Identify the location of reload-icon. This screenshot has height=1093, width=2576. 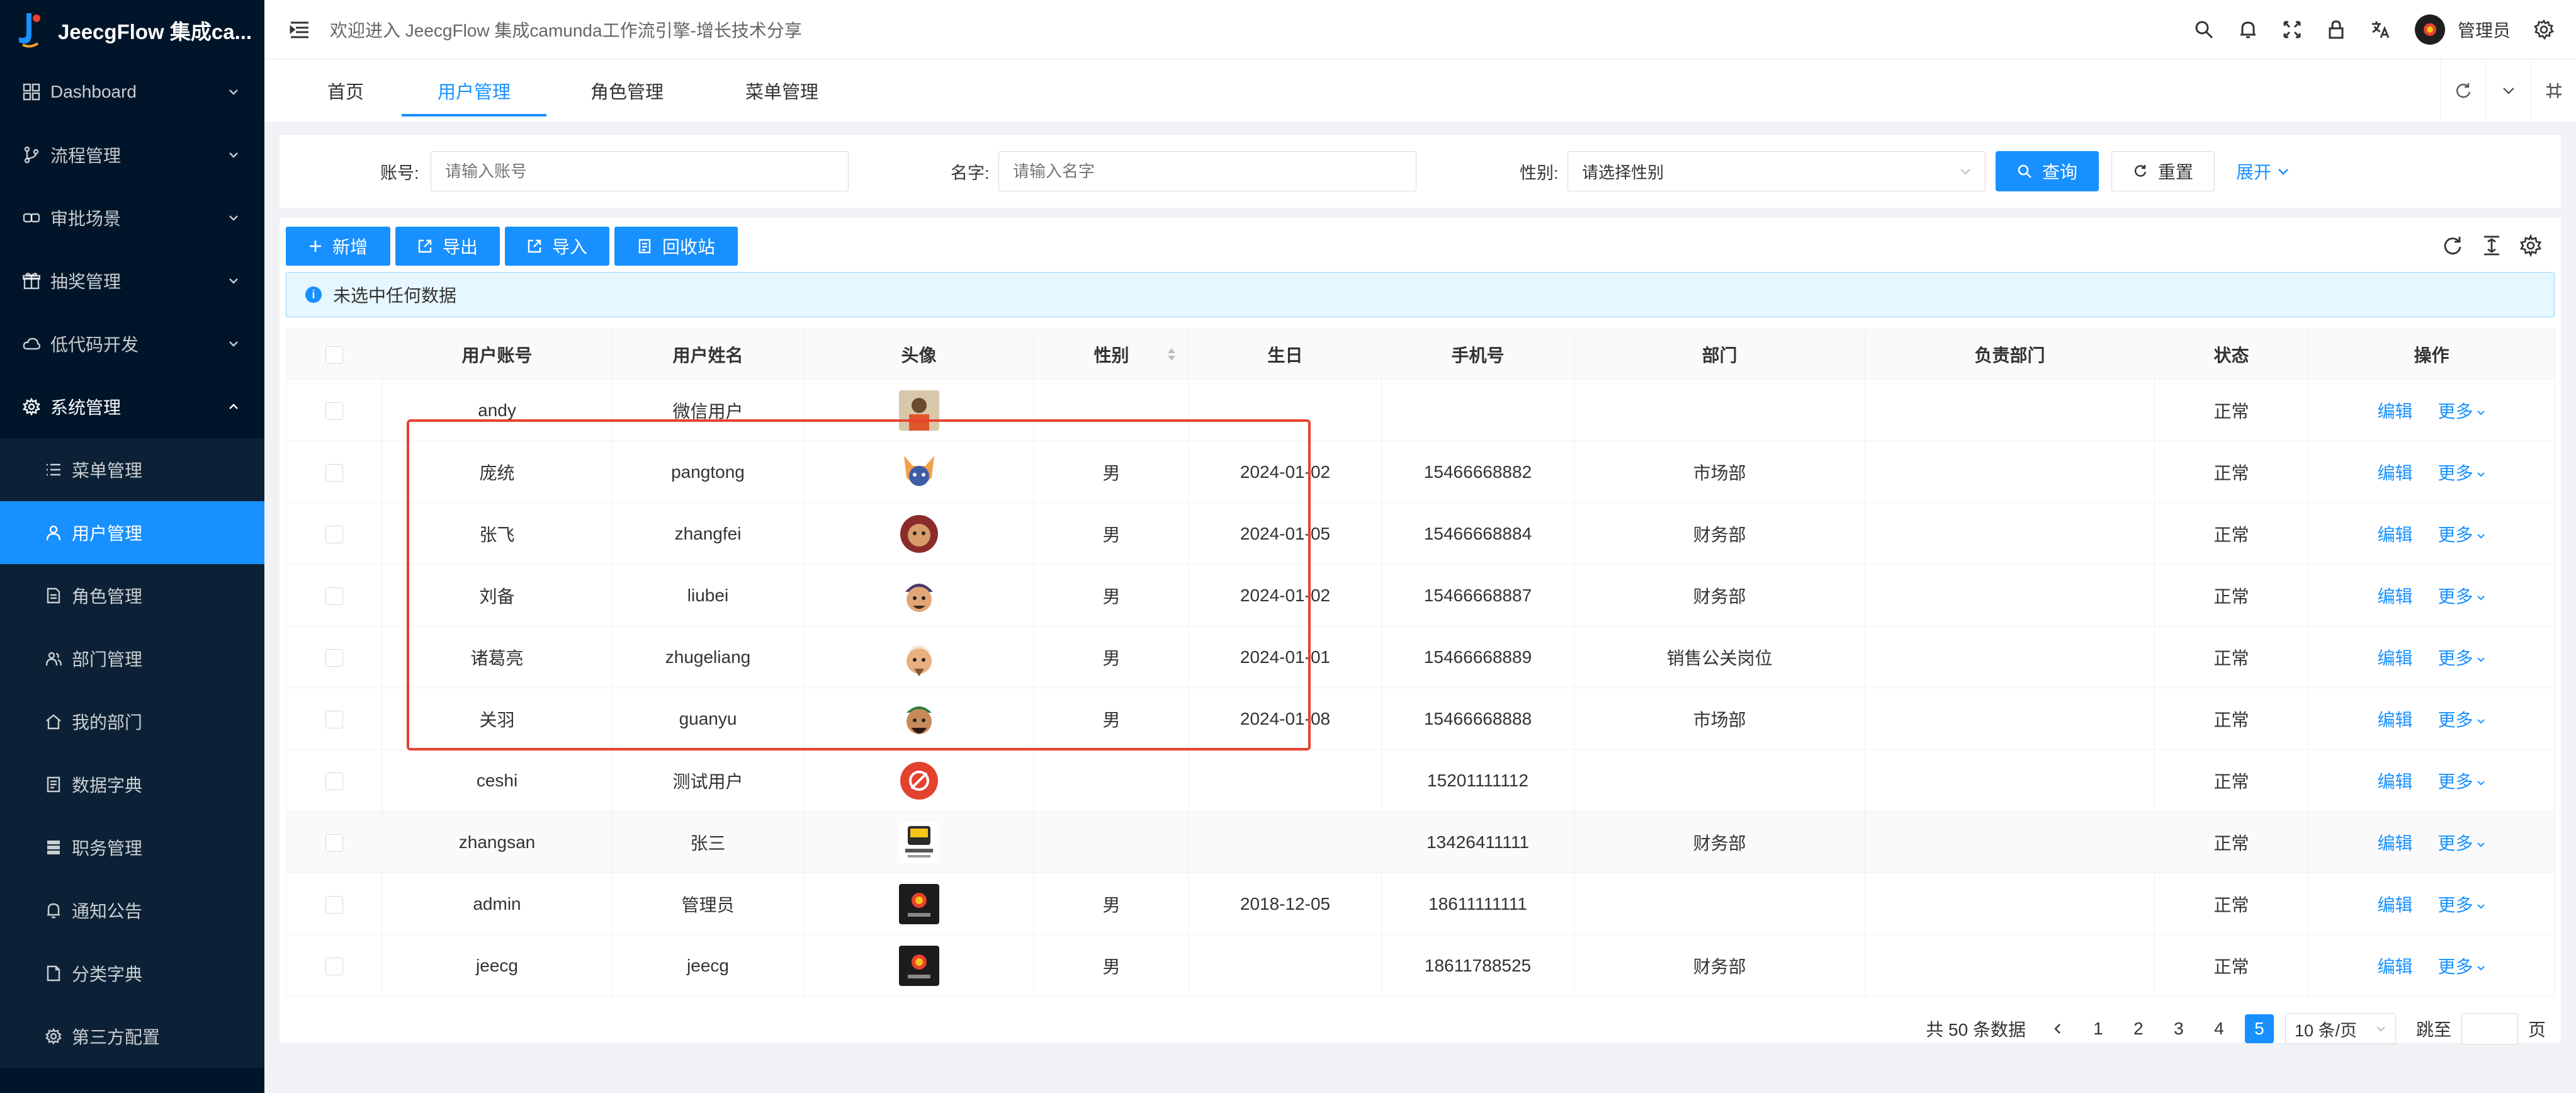
(2462, 91).